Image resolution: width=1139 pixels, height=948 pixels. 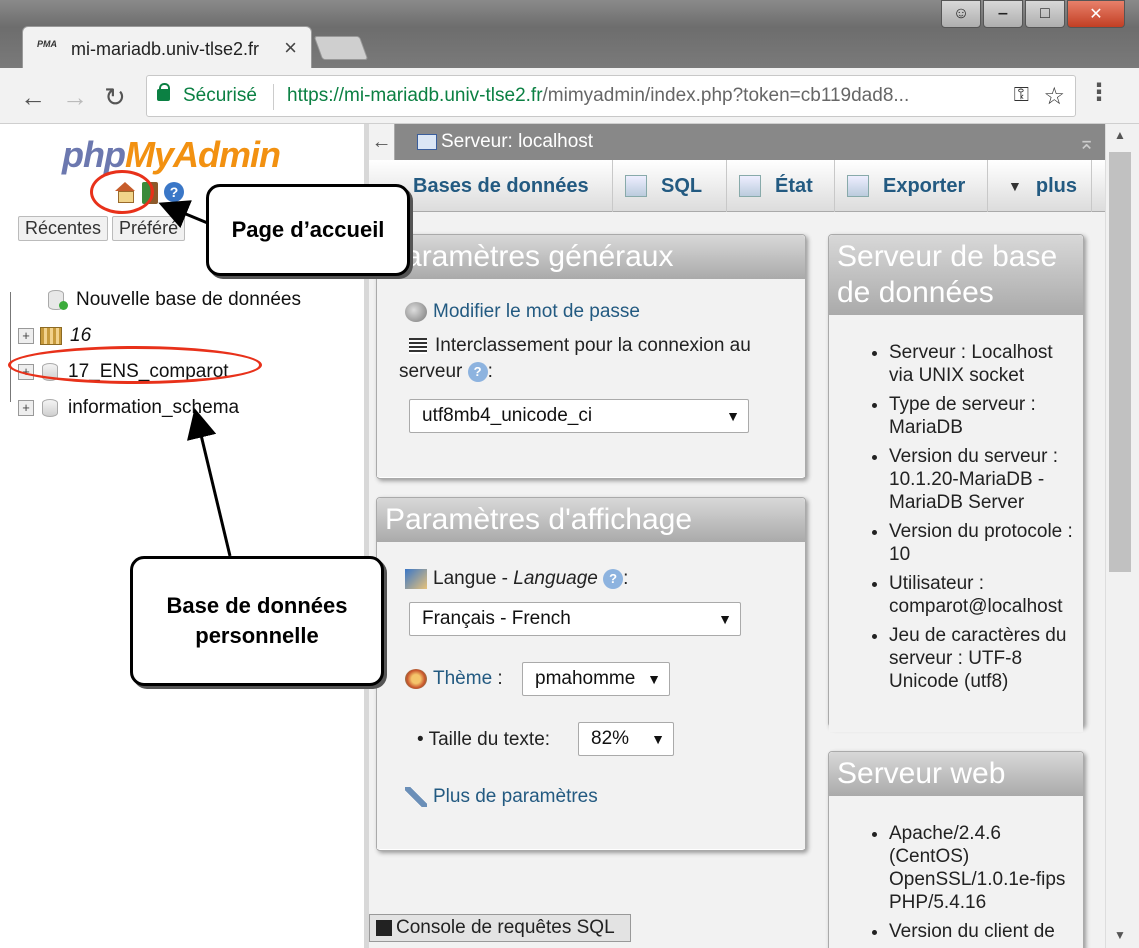 I want to click on font-size-row: • Taille du texte:, so click(x=484, y=739).